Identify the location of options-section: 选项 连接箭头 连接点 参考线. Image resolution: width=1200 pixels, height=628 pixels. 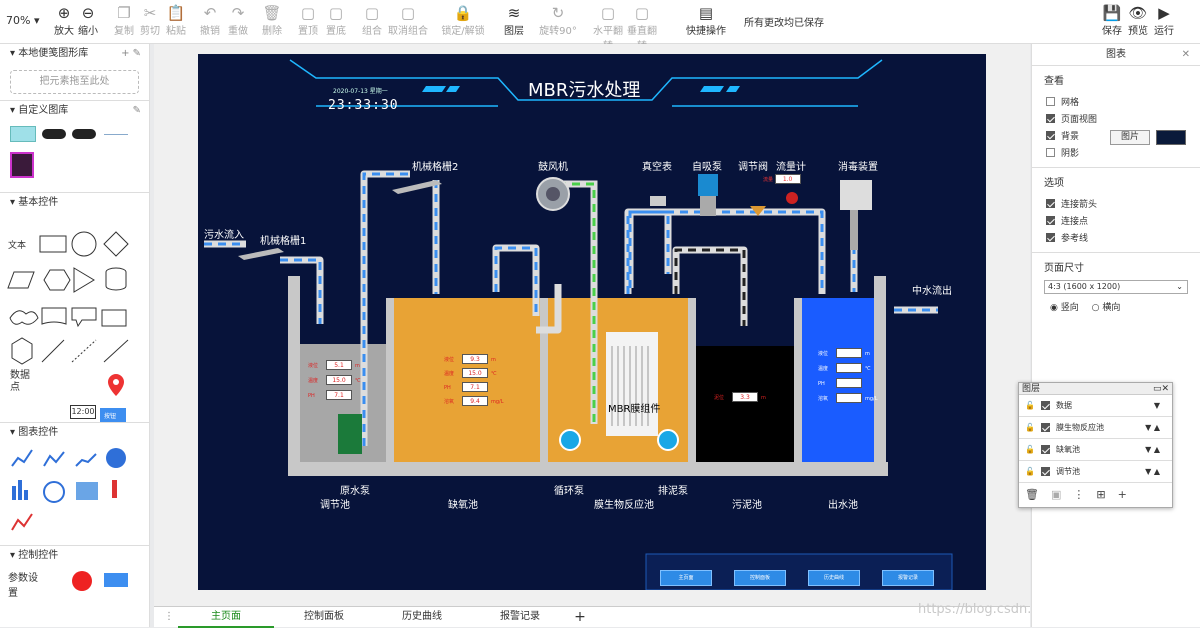
(1116, 210).